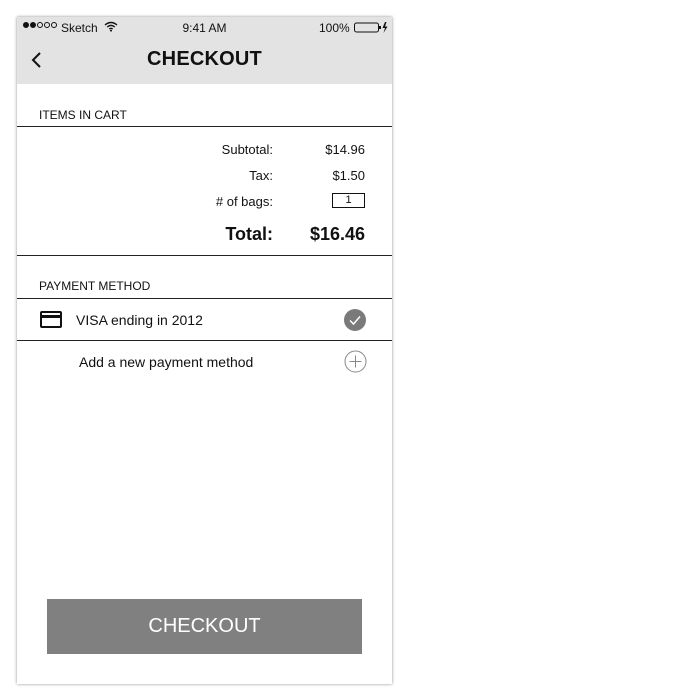 The height and width of the screenshot is (700, 700). I want to click on credit-card-icon, so click(51, 322).